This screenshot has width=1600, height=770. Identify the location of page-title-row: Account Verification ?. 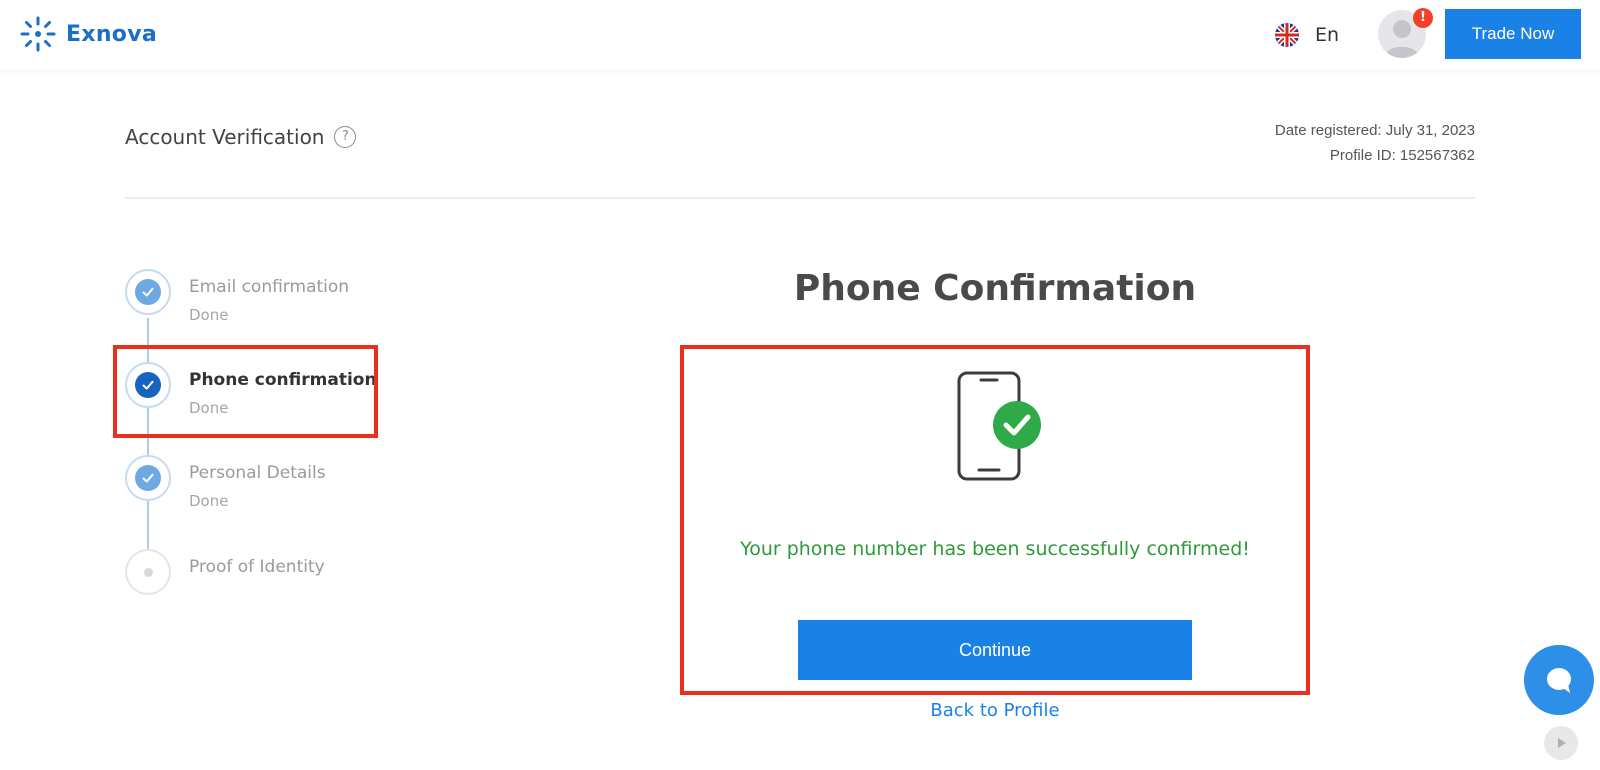
(241, 137).